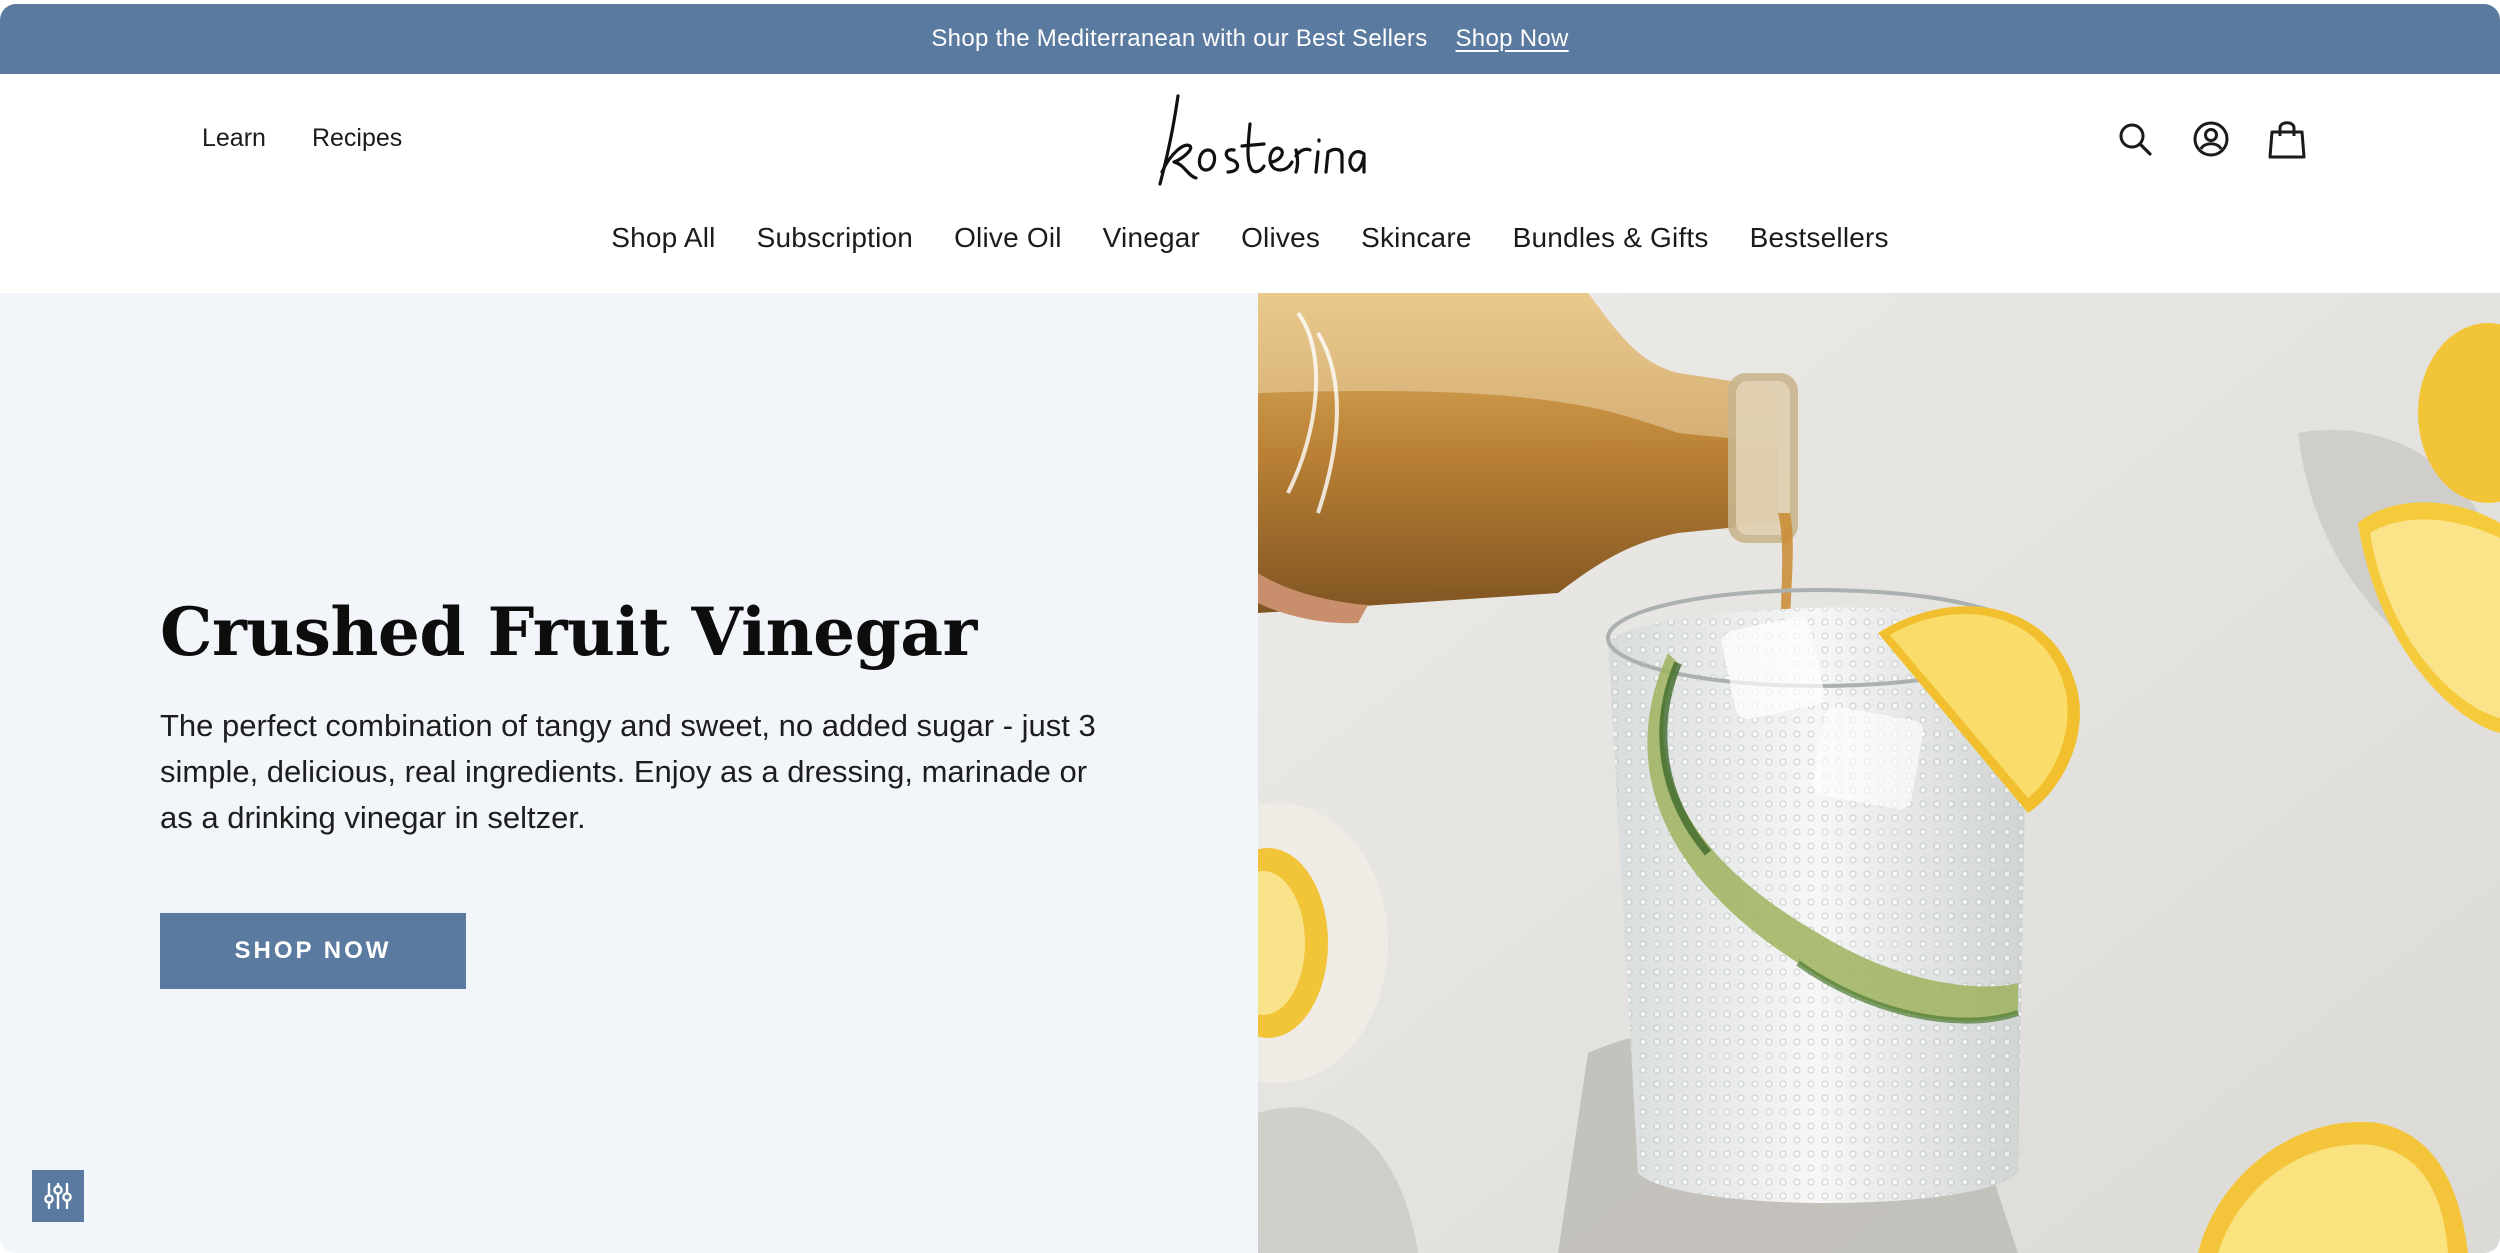 The image size is (2500, 1253). What do you see at coordinates (835, 238) in the screenshot?
I see `nav-item-subscription: Subscription` at bounding box center [835, 238].